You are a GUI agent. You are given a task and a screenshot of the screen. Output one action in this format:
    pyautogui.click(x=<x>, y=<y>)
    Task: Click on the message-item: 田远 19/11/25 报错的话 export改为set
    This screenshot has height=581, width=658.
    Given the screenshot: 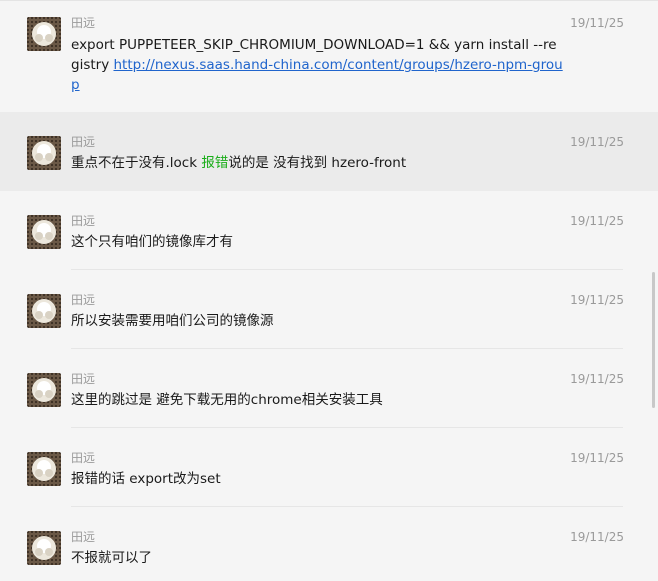 What is the action you would take?
    pyautogui.click(x=329, y=467)
    